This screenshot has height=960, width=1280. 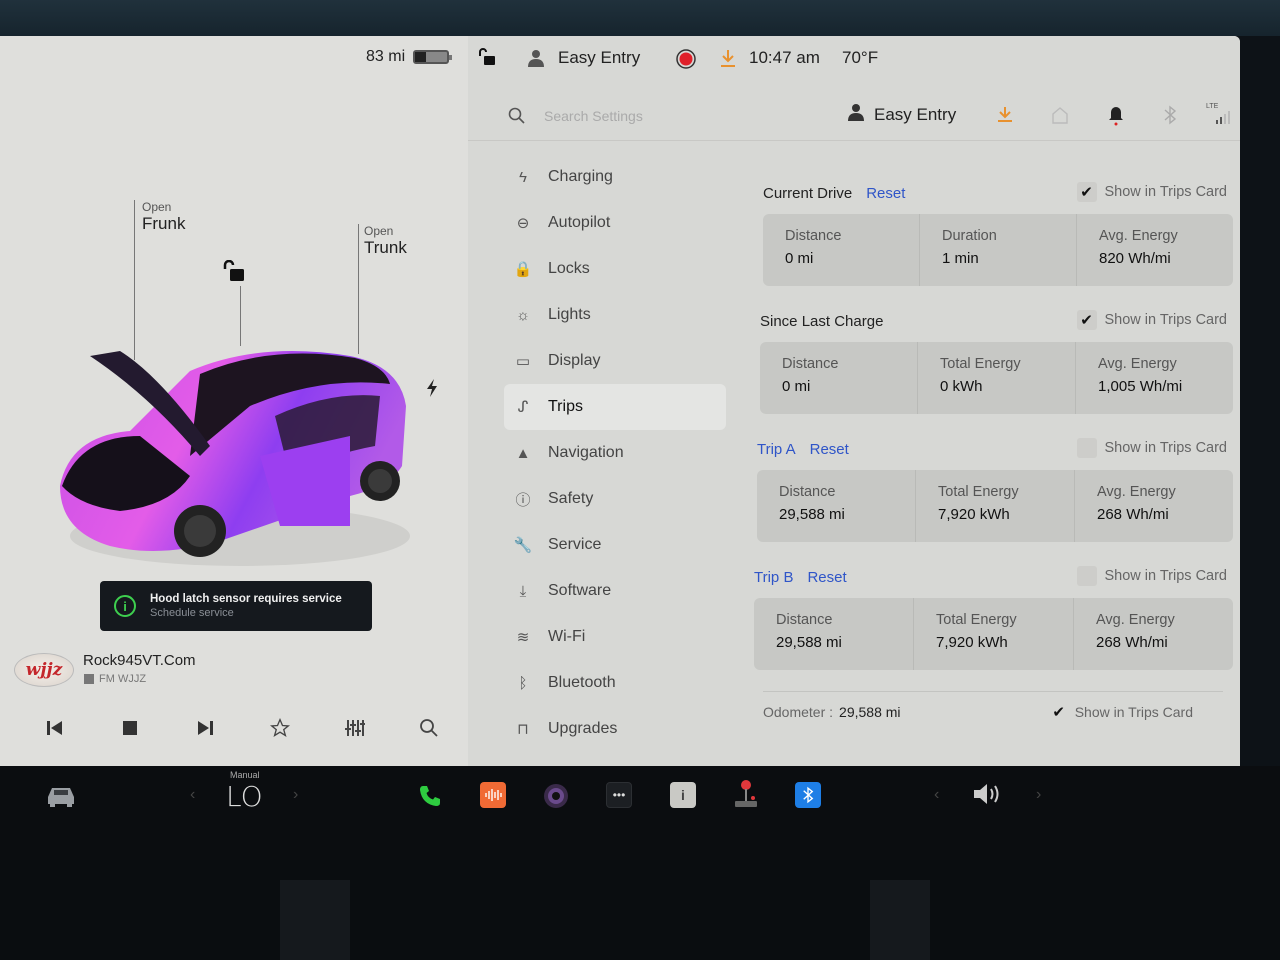 What do you see at coordinates (493, 795) in the screenshot?
I see `audio-app-icon` at bounding box center [493, 795].